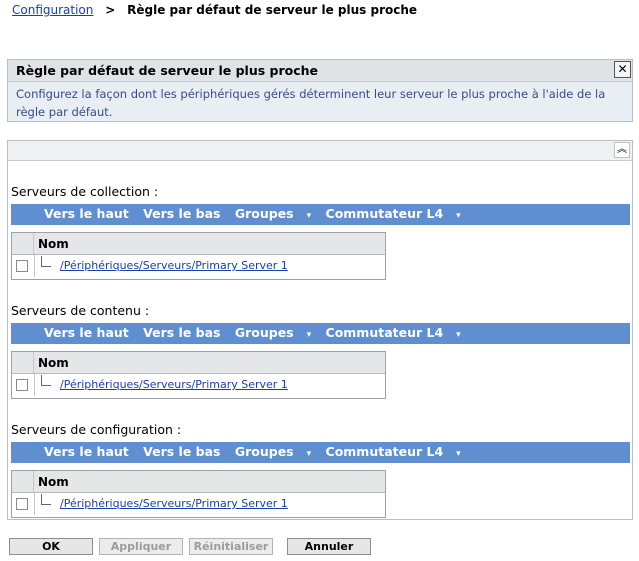 This screenshot has width=639, height=561. Describe the element at coordinates (51, 546) in the screenshot. I see `ok-button: OK` at that location.